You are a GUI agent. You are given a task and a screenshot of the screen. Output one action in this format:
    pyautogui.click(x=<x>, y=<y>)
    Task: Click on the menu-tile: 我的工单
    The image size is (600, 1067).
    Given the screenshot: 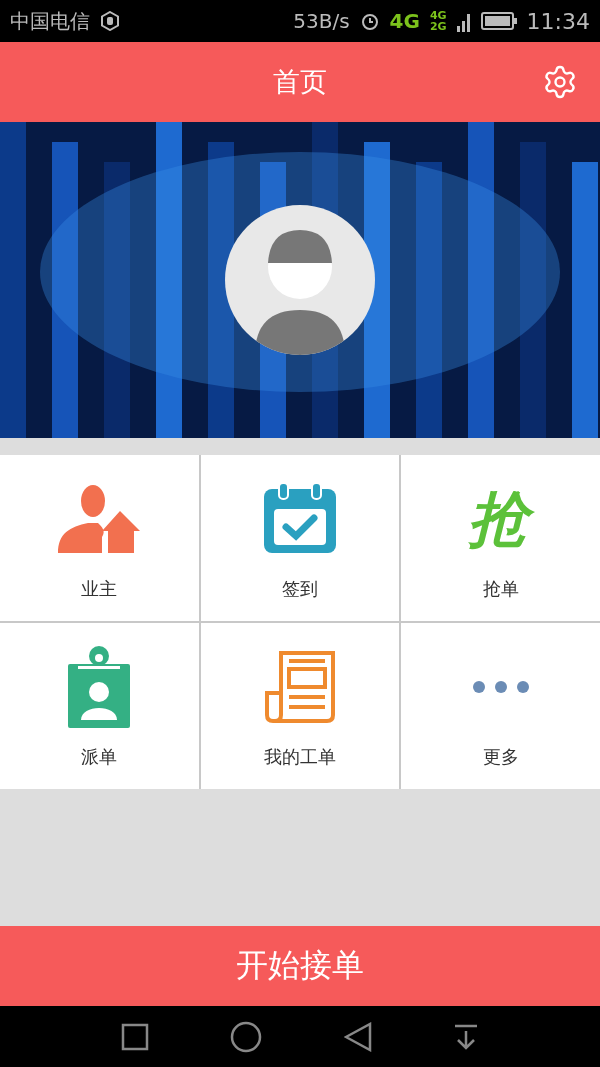 What is the action you would take?
    pyautogui.click(x=300, y=706)
    